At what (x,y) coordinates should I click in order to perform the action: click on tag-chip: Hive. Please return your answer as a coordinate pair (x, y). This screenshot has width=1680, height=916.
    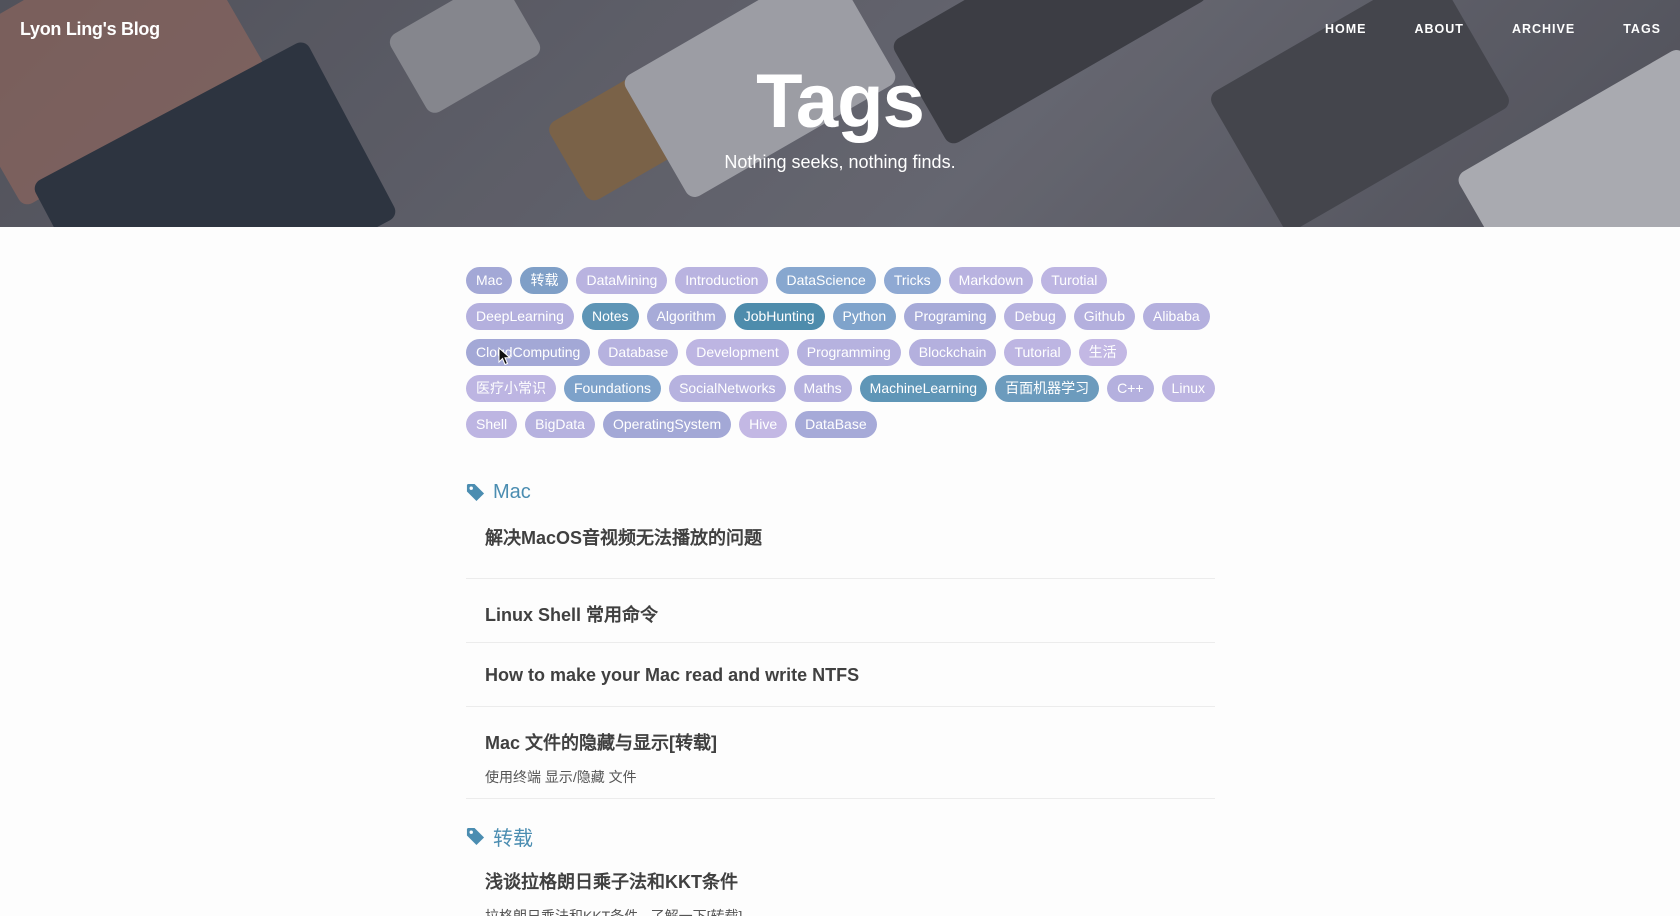
    Looking at the image, I should click on (763, 424).